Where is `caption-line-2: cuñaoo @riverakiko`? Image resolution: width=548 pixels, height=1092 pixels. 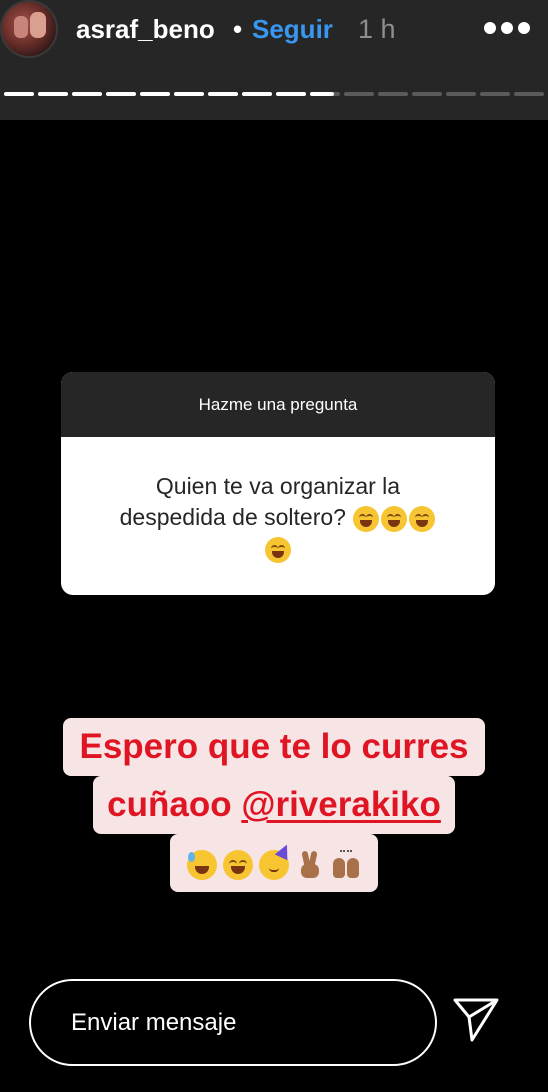 caption-line-2: cuñaoo @riverakiko is located at coordinates (274, 805).